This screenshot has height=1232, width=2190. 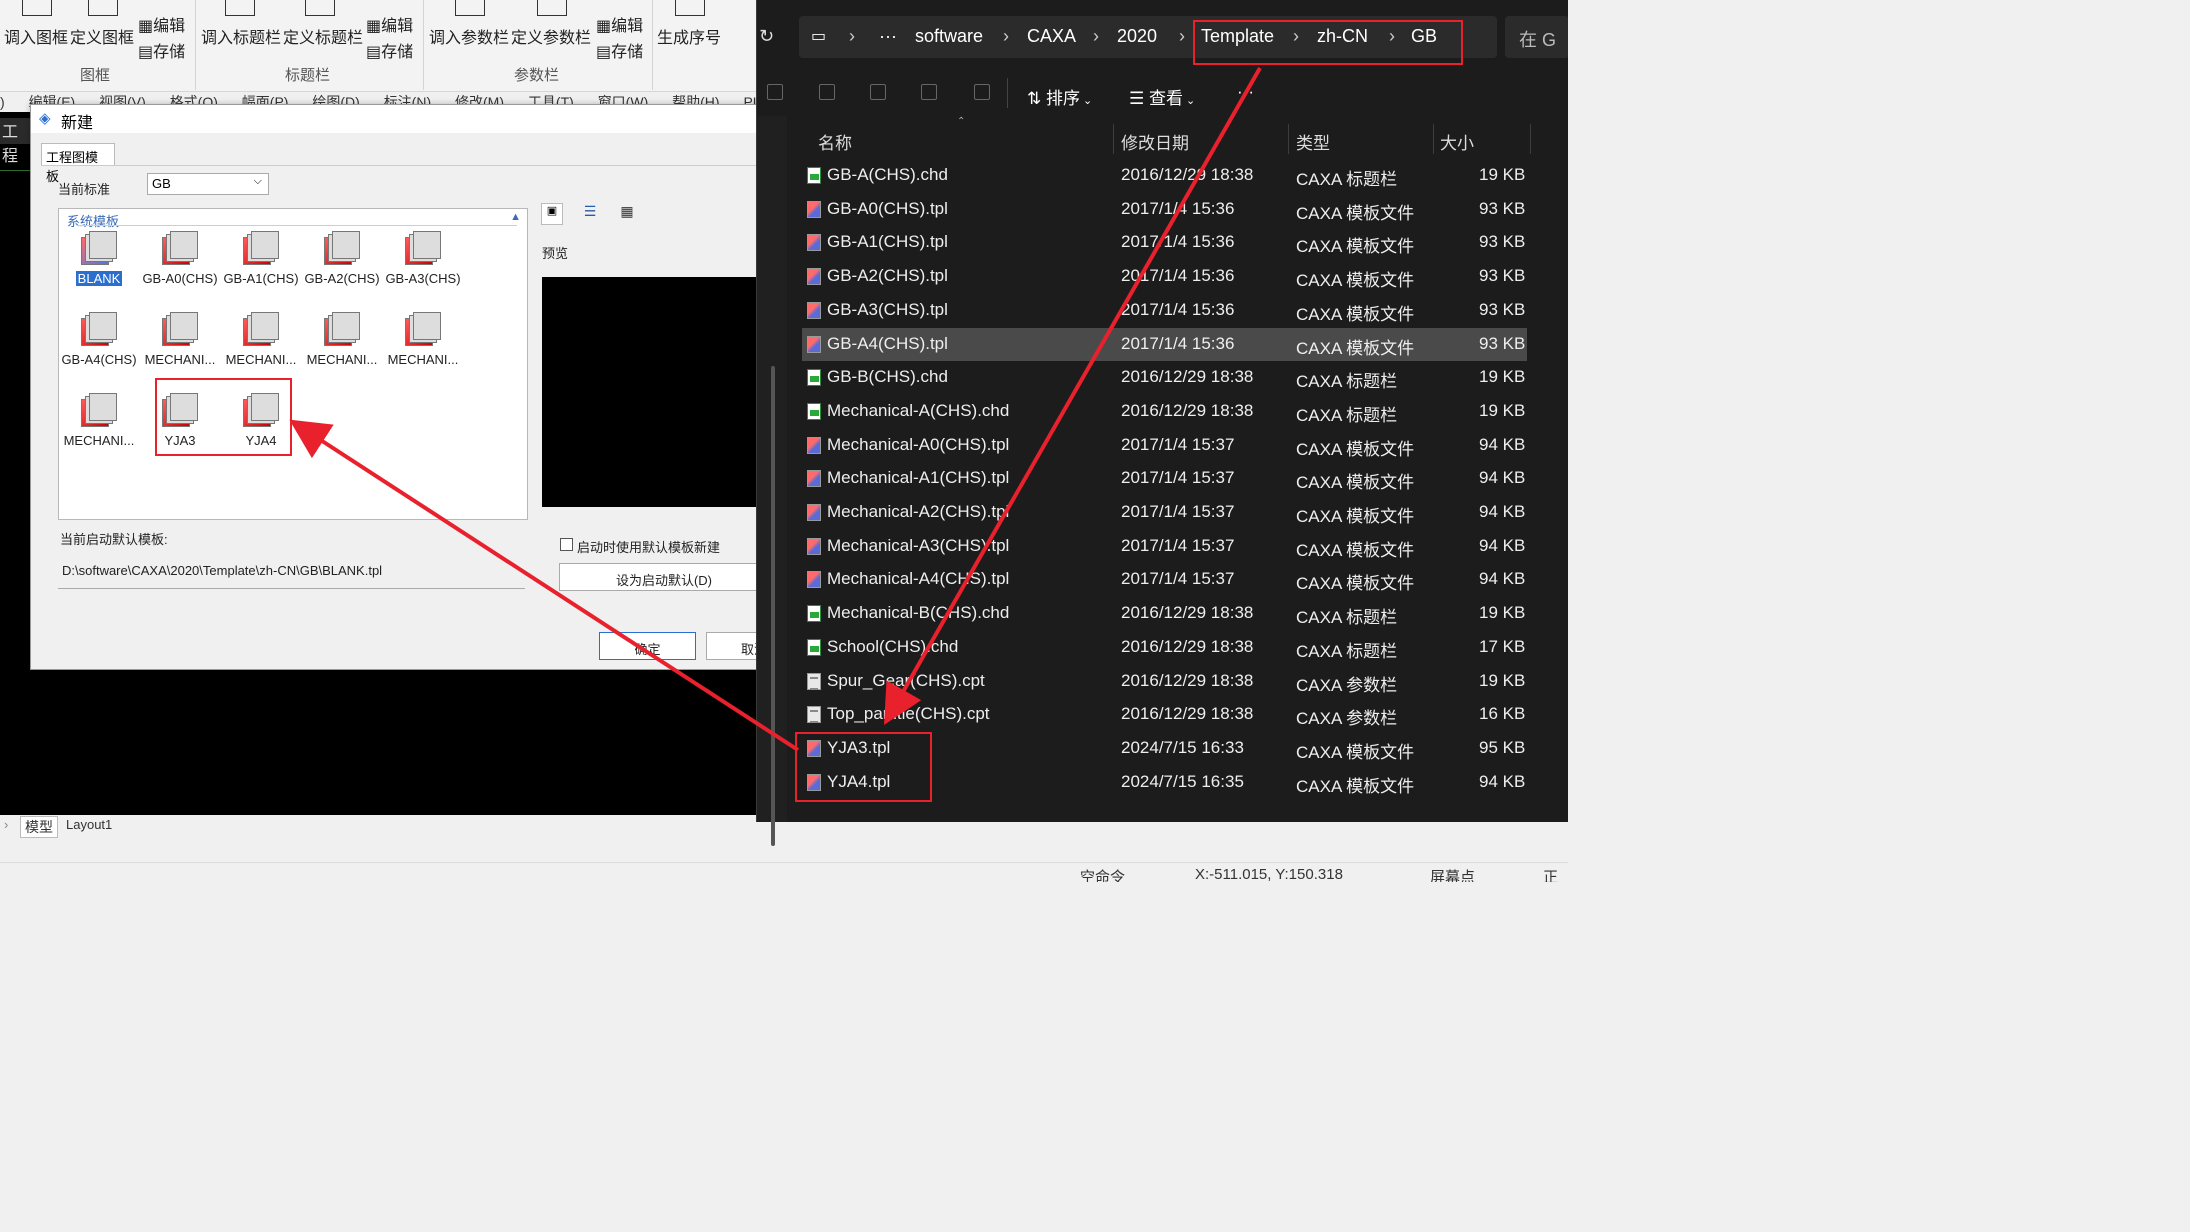 What do you see at coordinates (544, 585) in the screenshot?
I see `arrow-files-to-templates` at bounding box center [544, 585].